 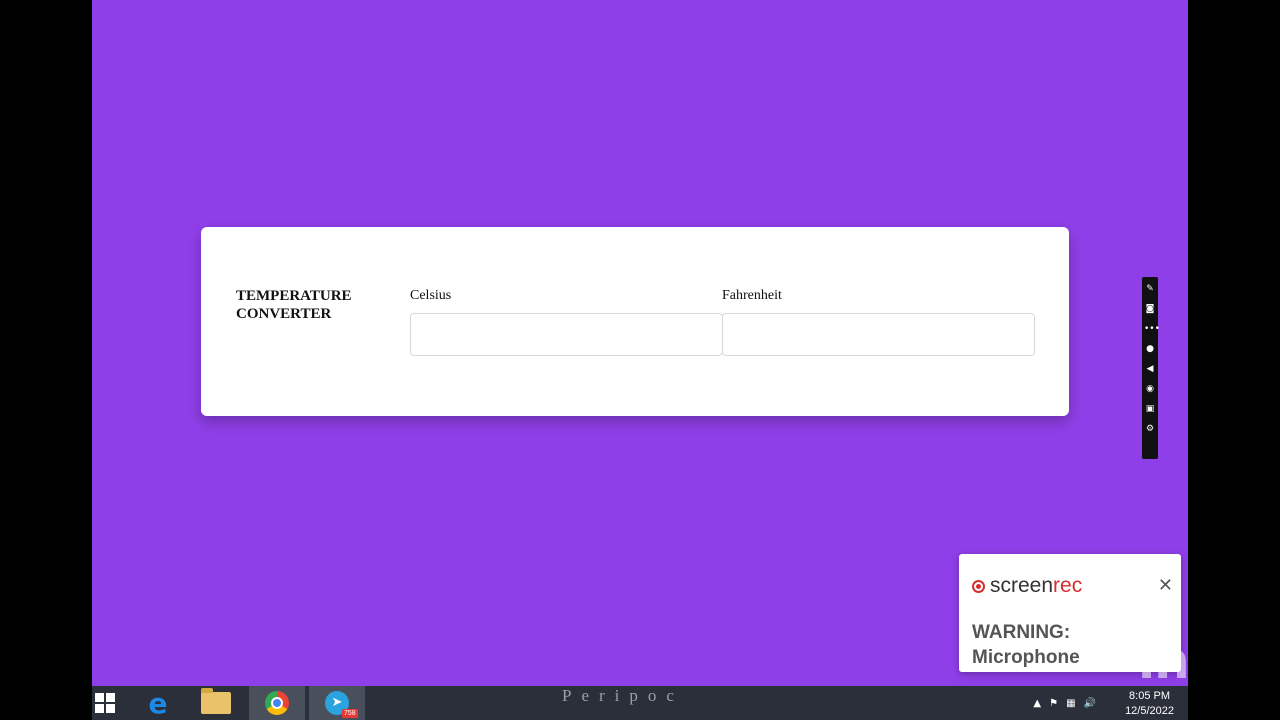 I want to click on system-tray: ▲ ⚑ ▦ 🔊, so click(x=1064, y=703).